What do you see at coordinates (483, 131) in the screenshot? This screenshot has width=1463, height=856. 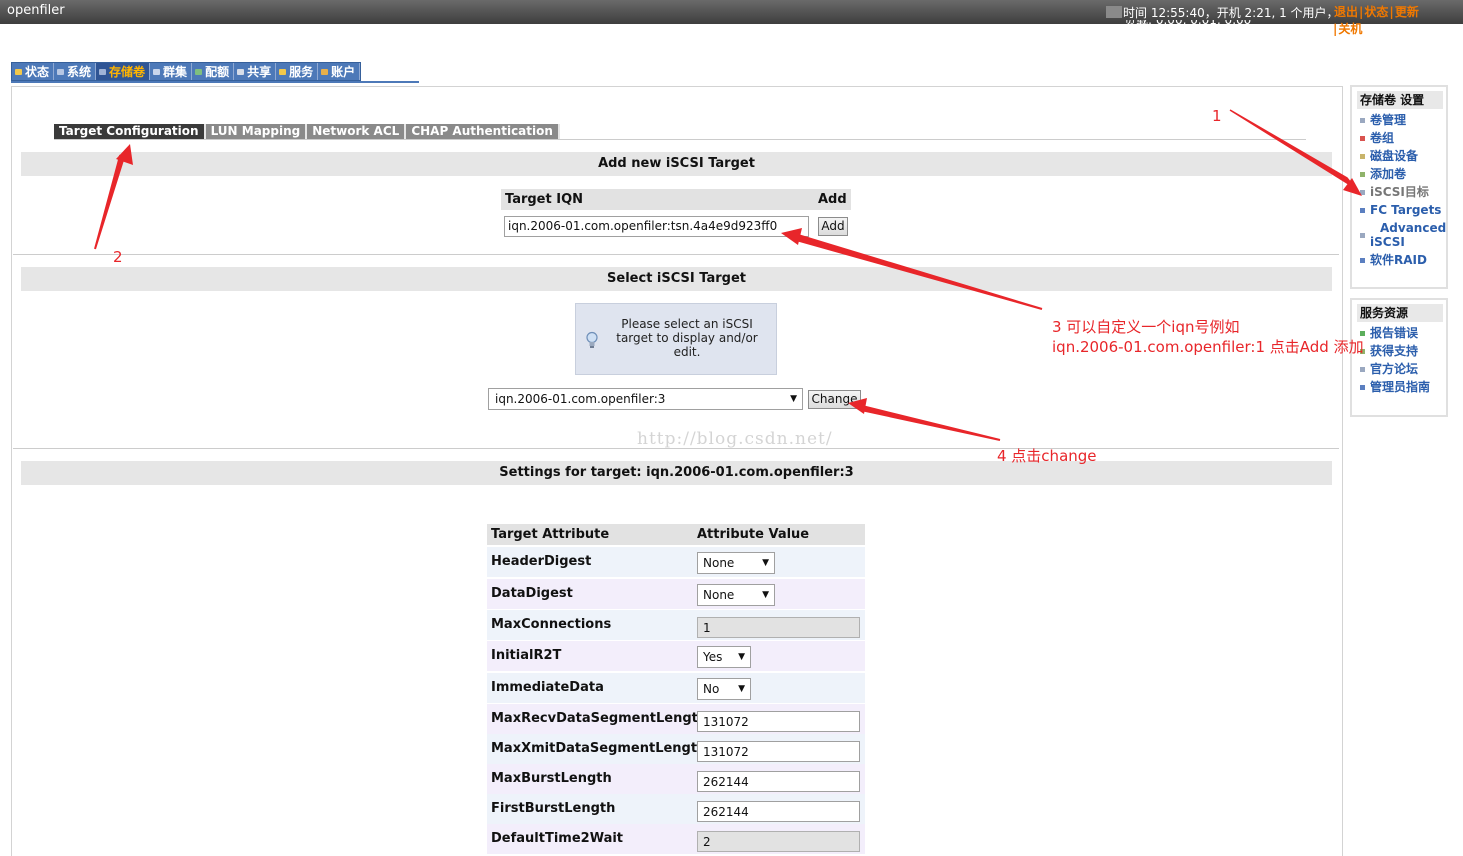 I see `subtab-chap-authentication: CHAP Authentication` at bounding box center [483, 131].